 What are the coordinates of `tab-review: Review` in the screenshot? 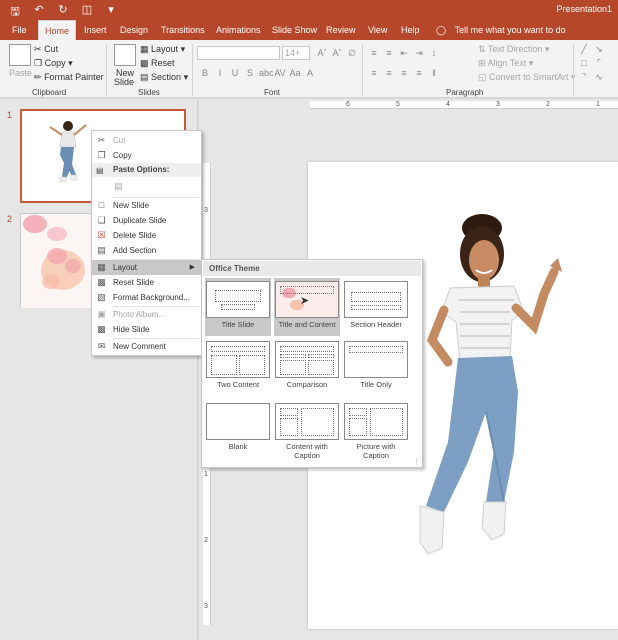 It's located at (341, 30).